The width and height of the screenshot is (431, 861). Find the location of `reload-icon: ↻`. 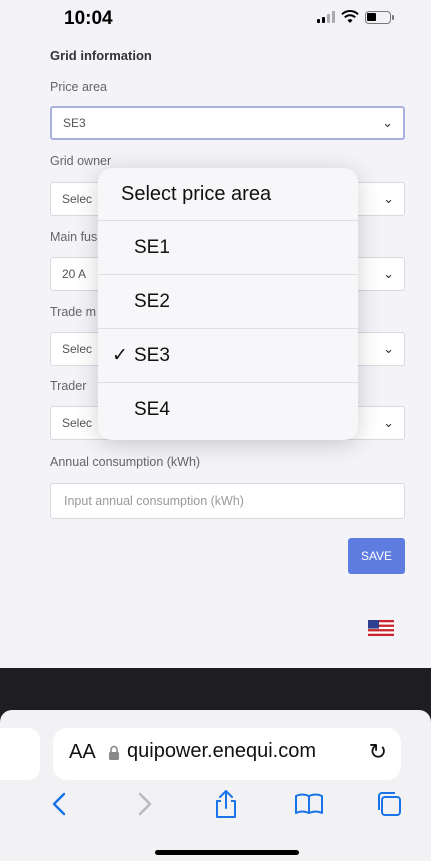

reload-icon: ↻ is located at coordinates (378, 752).